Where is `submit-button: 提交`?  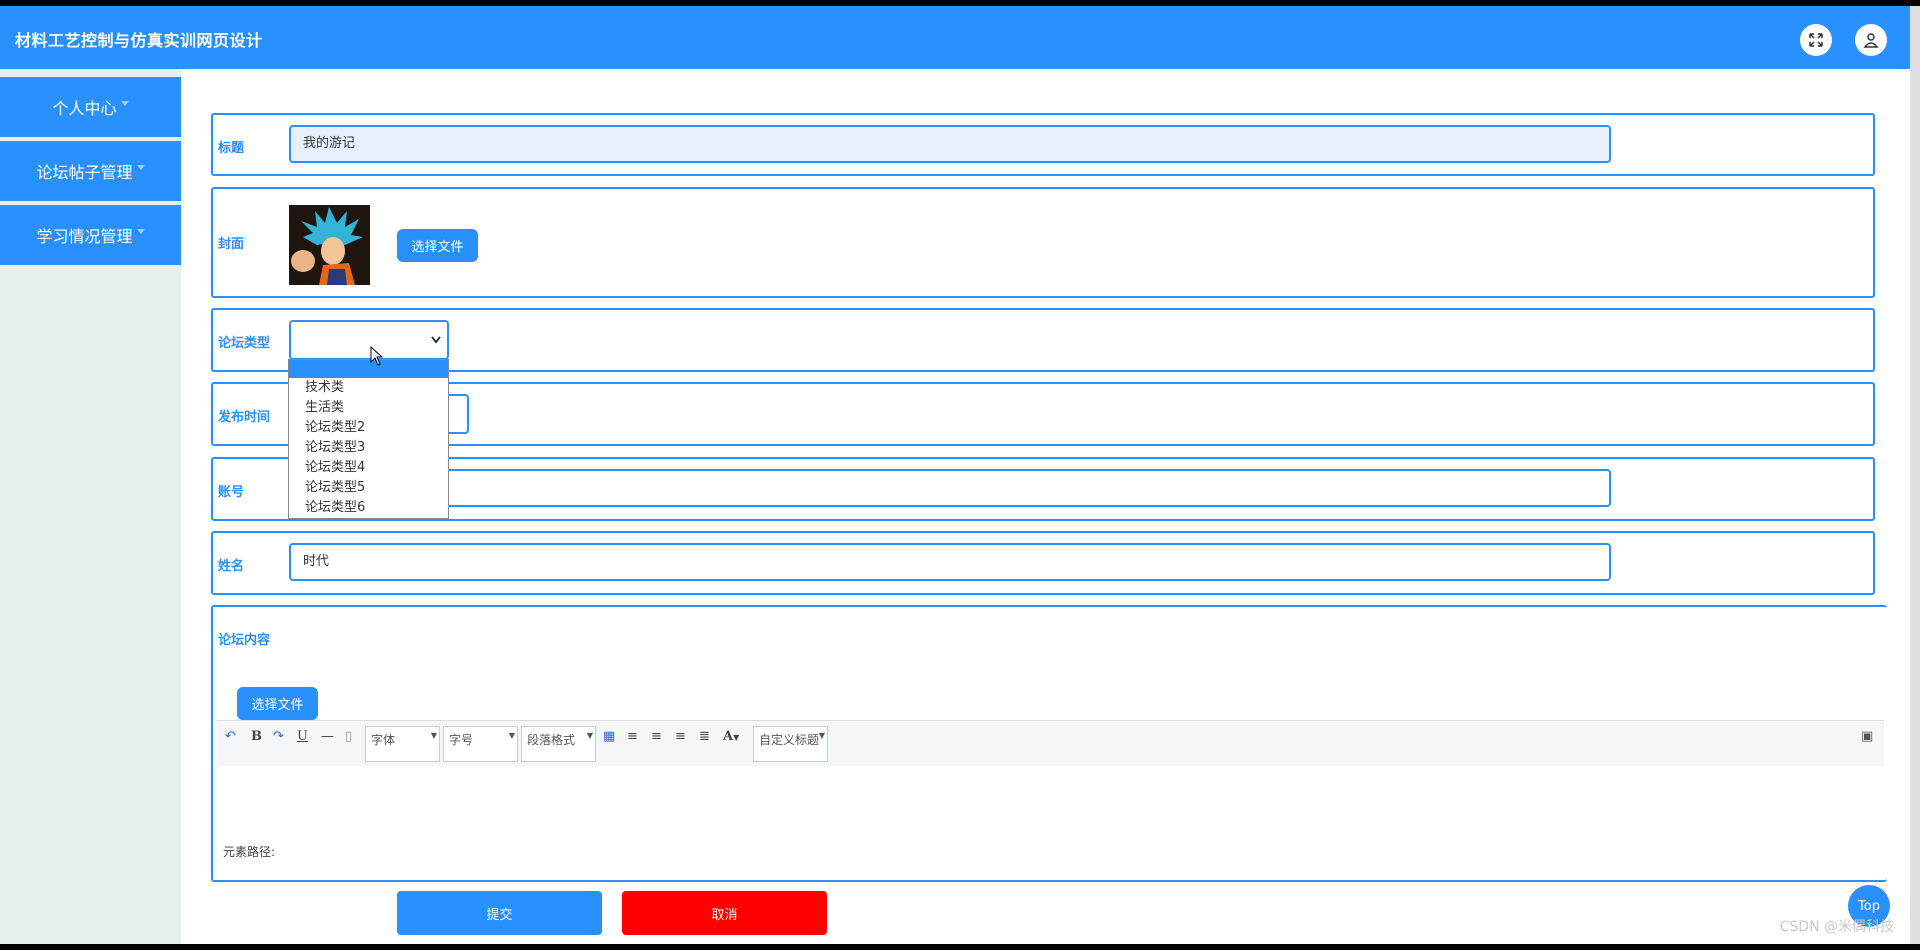 submit-button: 提交 is located at coordinates (499, 913).